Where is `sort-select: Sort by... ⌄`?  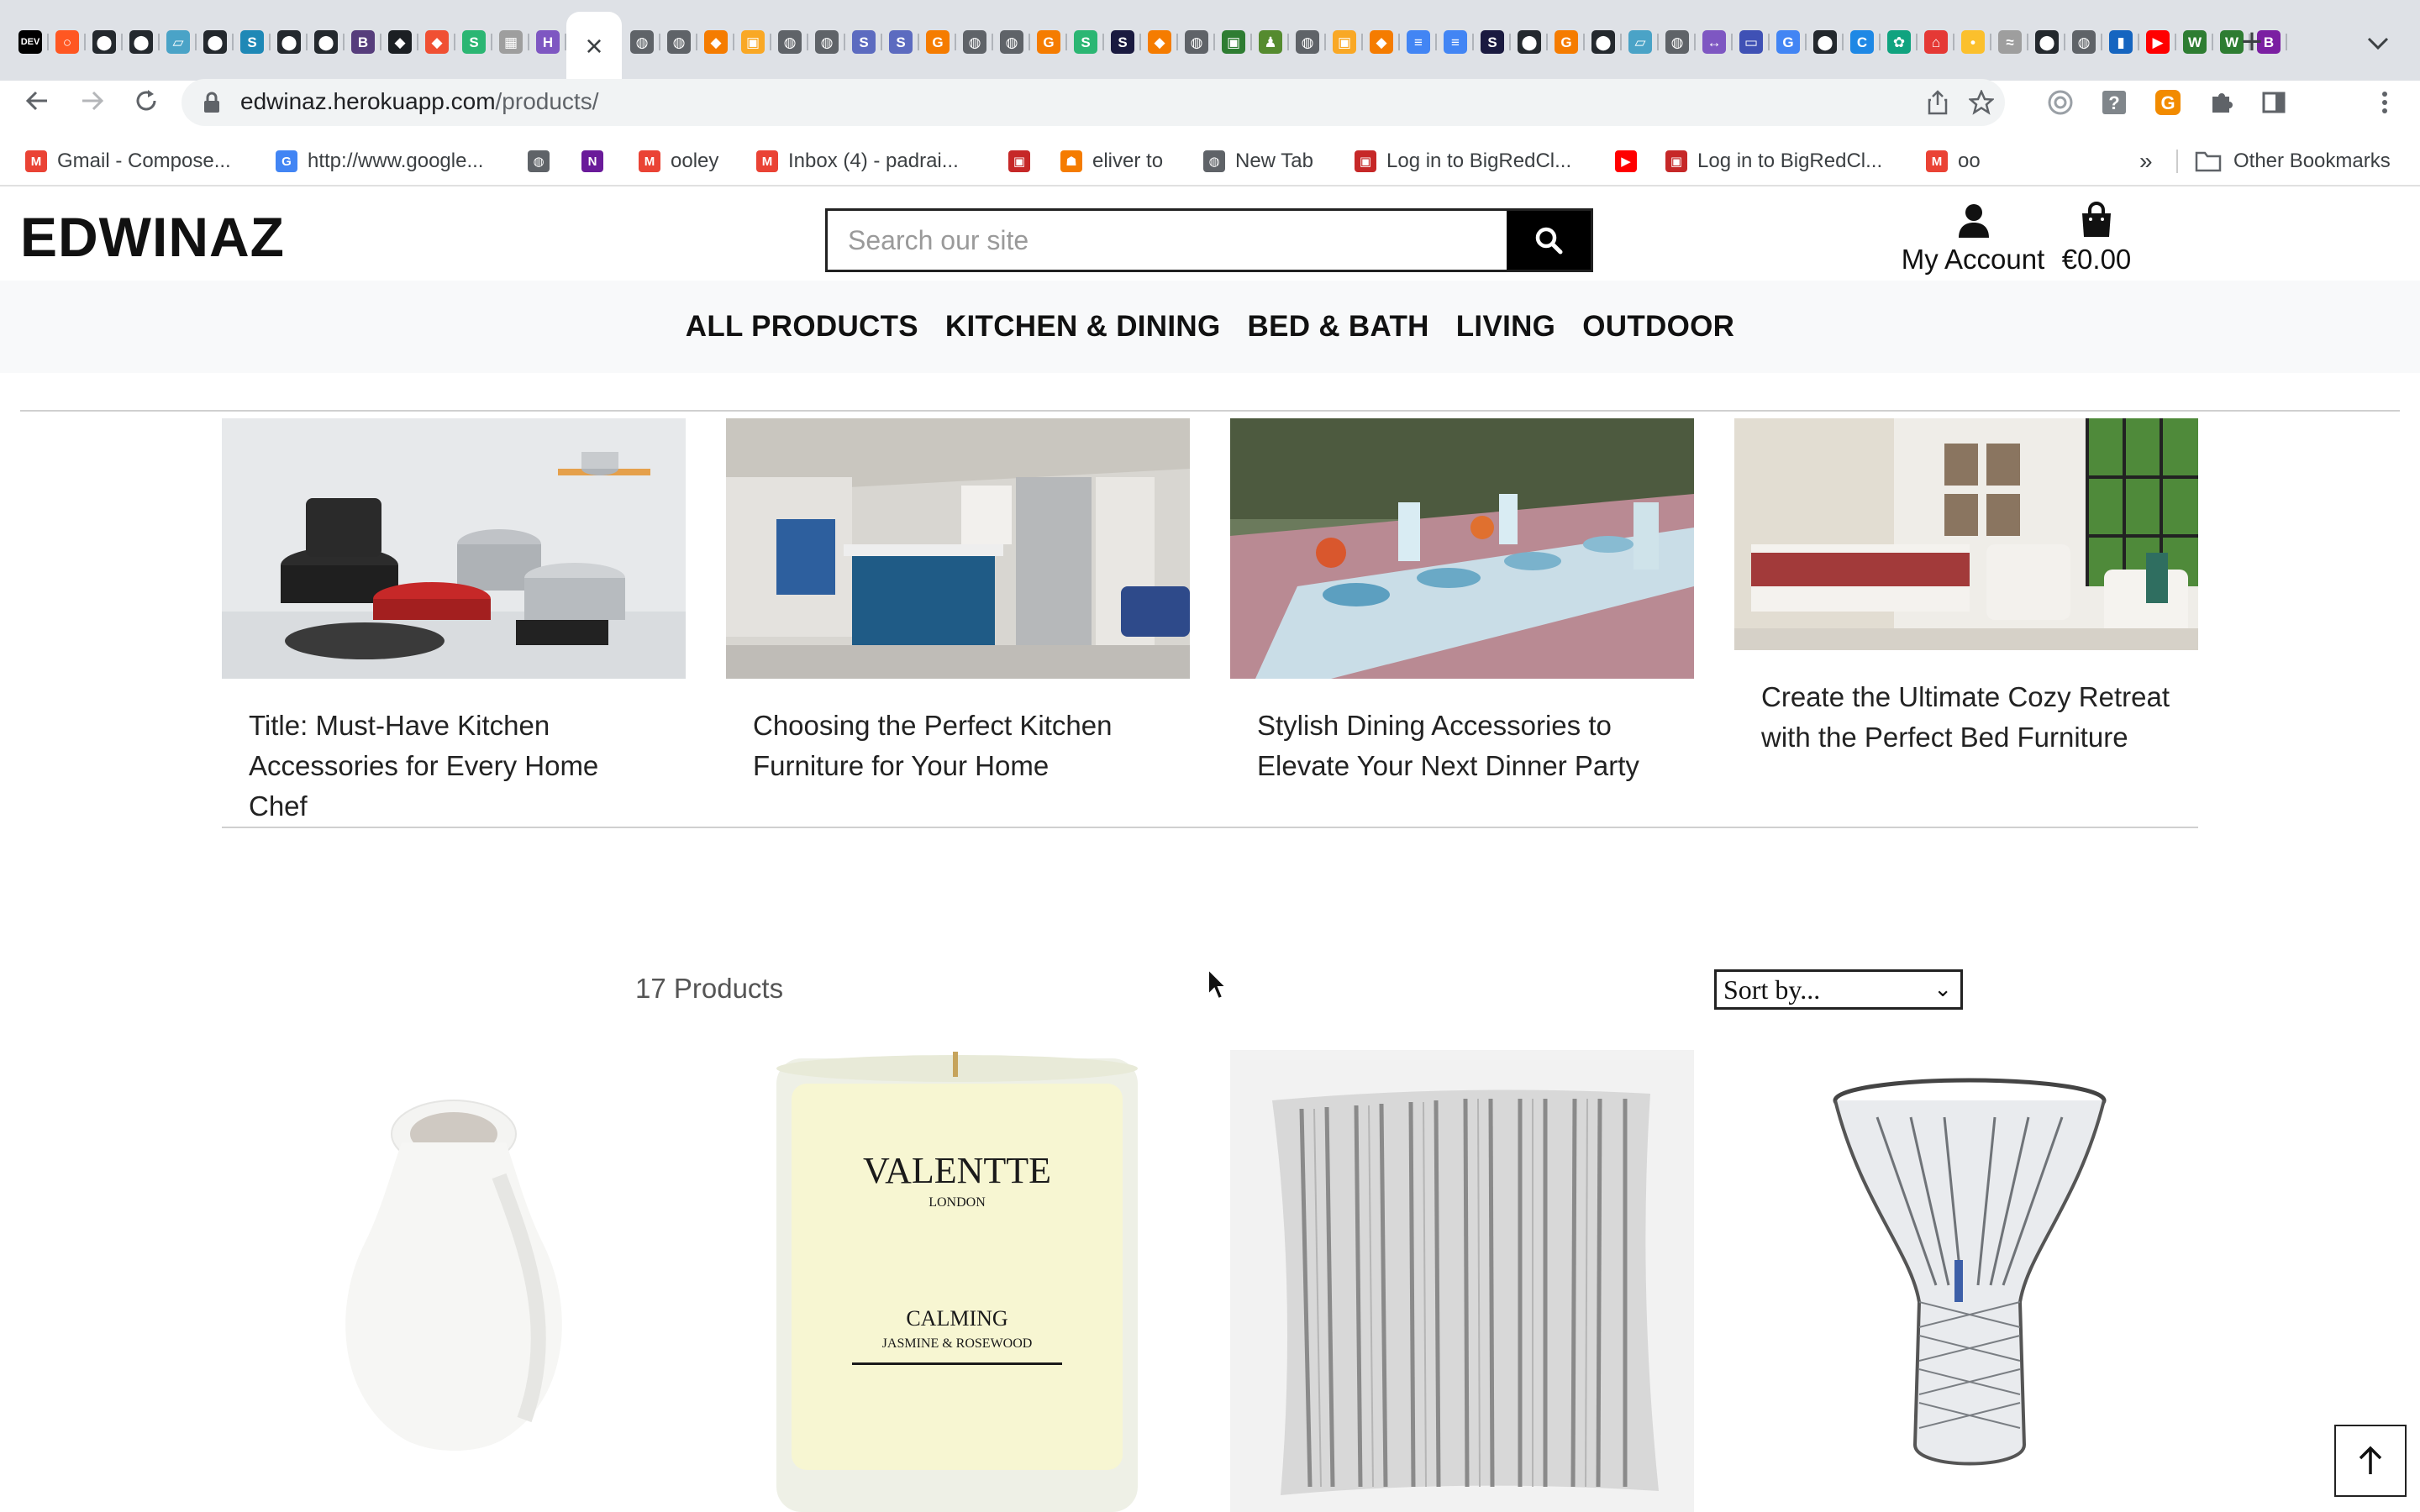
sort-select: Sort by... ⌄ is located at coordinates (1839, 989).